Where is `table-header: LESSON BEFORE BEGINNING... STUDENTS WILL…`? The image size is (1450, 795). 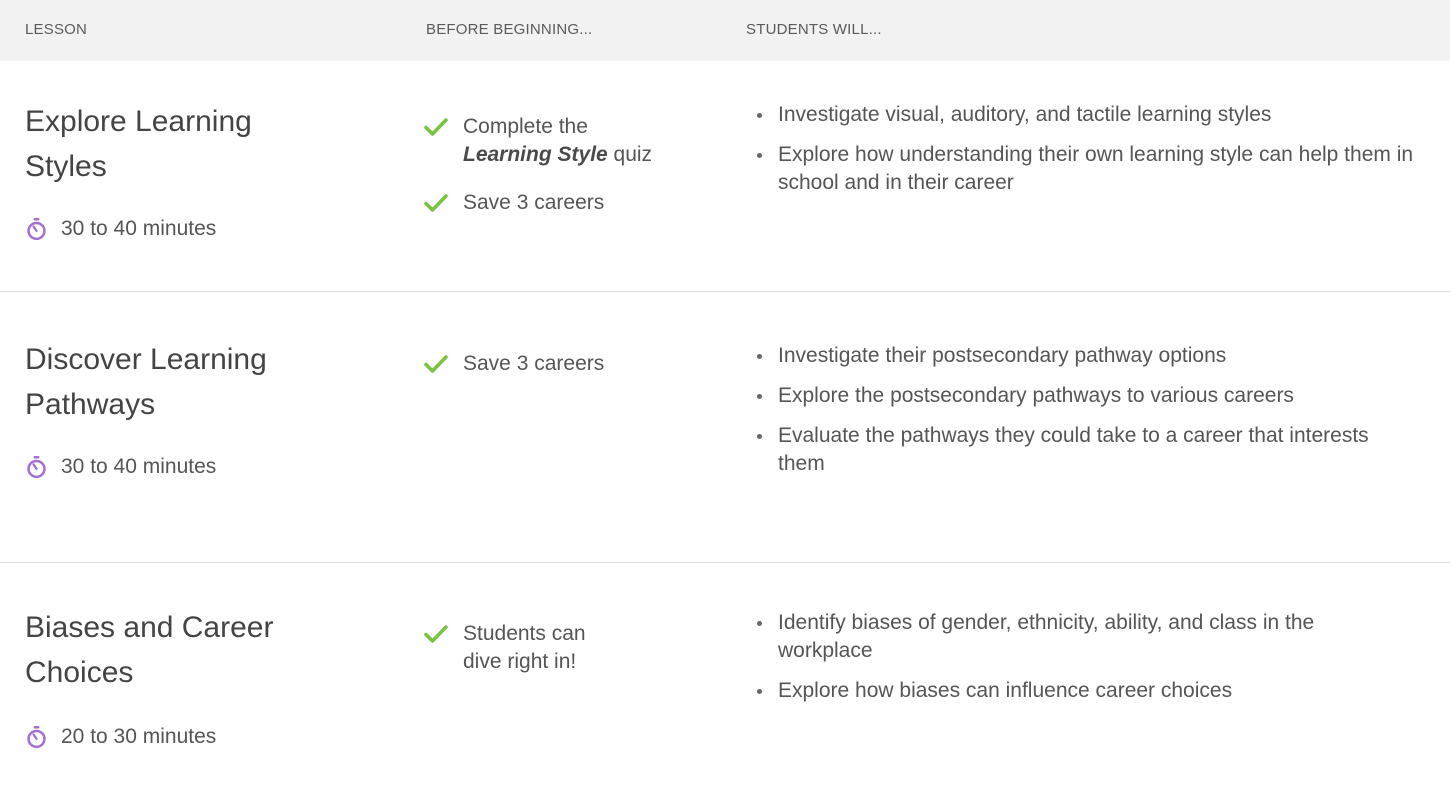 table-header: LESSON BEFORE BEGINNING... STUDENTS WILL… is located at coordinates (725, 30).